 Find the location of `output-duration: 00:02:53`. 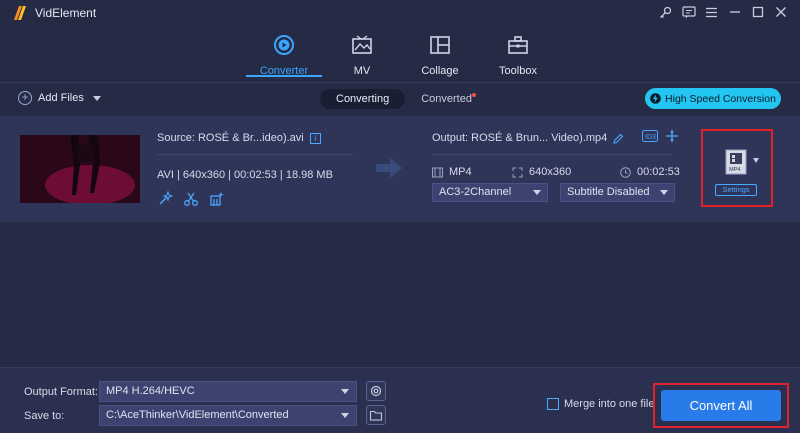

output-duration: 00:02:53 is located at coordinates (650, 172).